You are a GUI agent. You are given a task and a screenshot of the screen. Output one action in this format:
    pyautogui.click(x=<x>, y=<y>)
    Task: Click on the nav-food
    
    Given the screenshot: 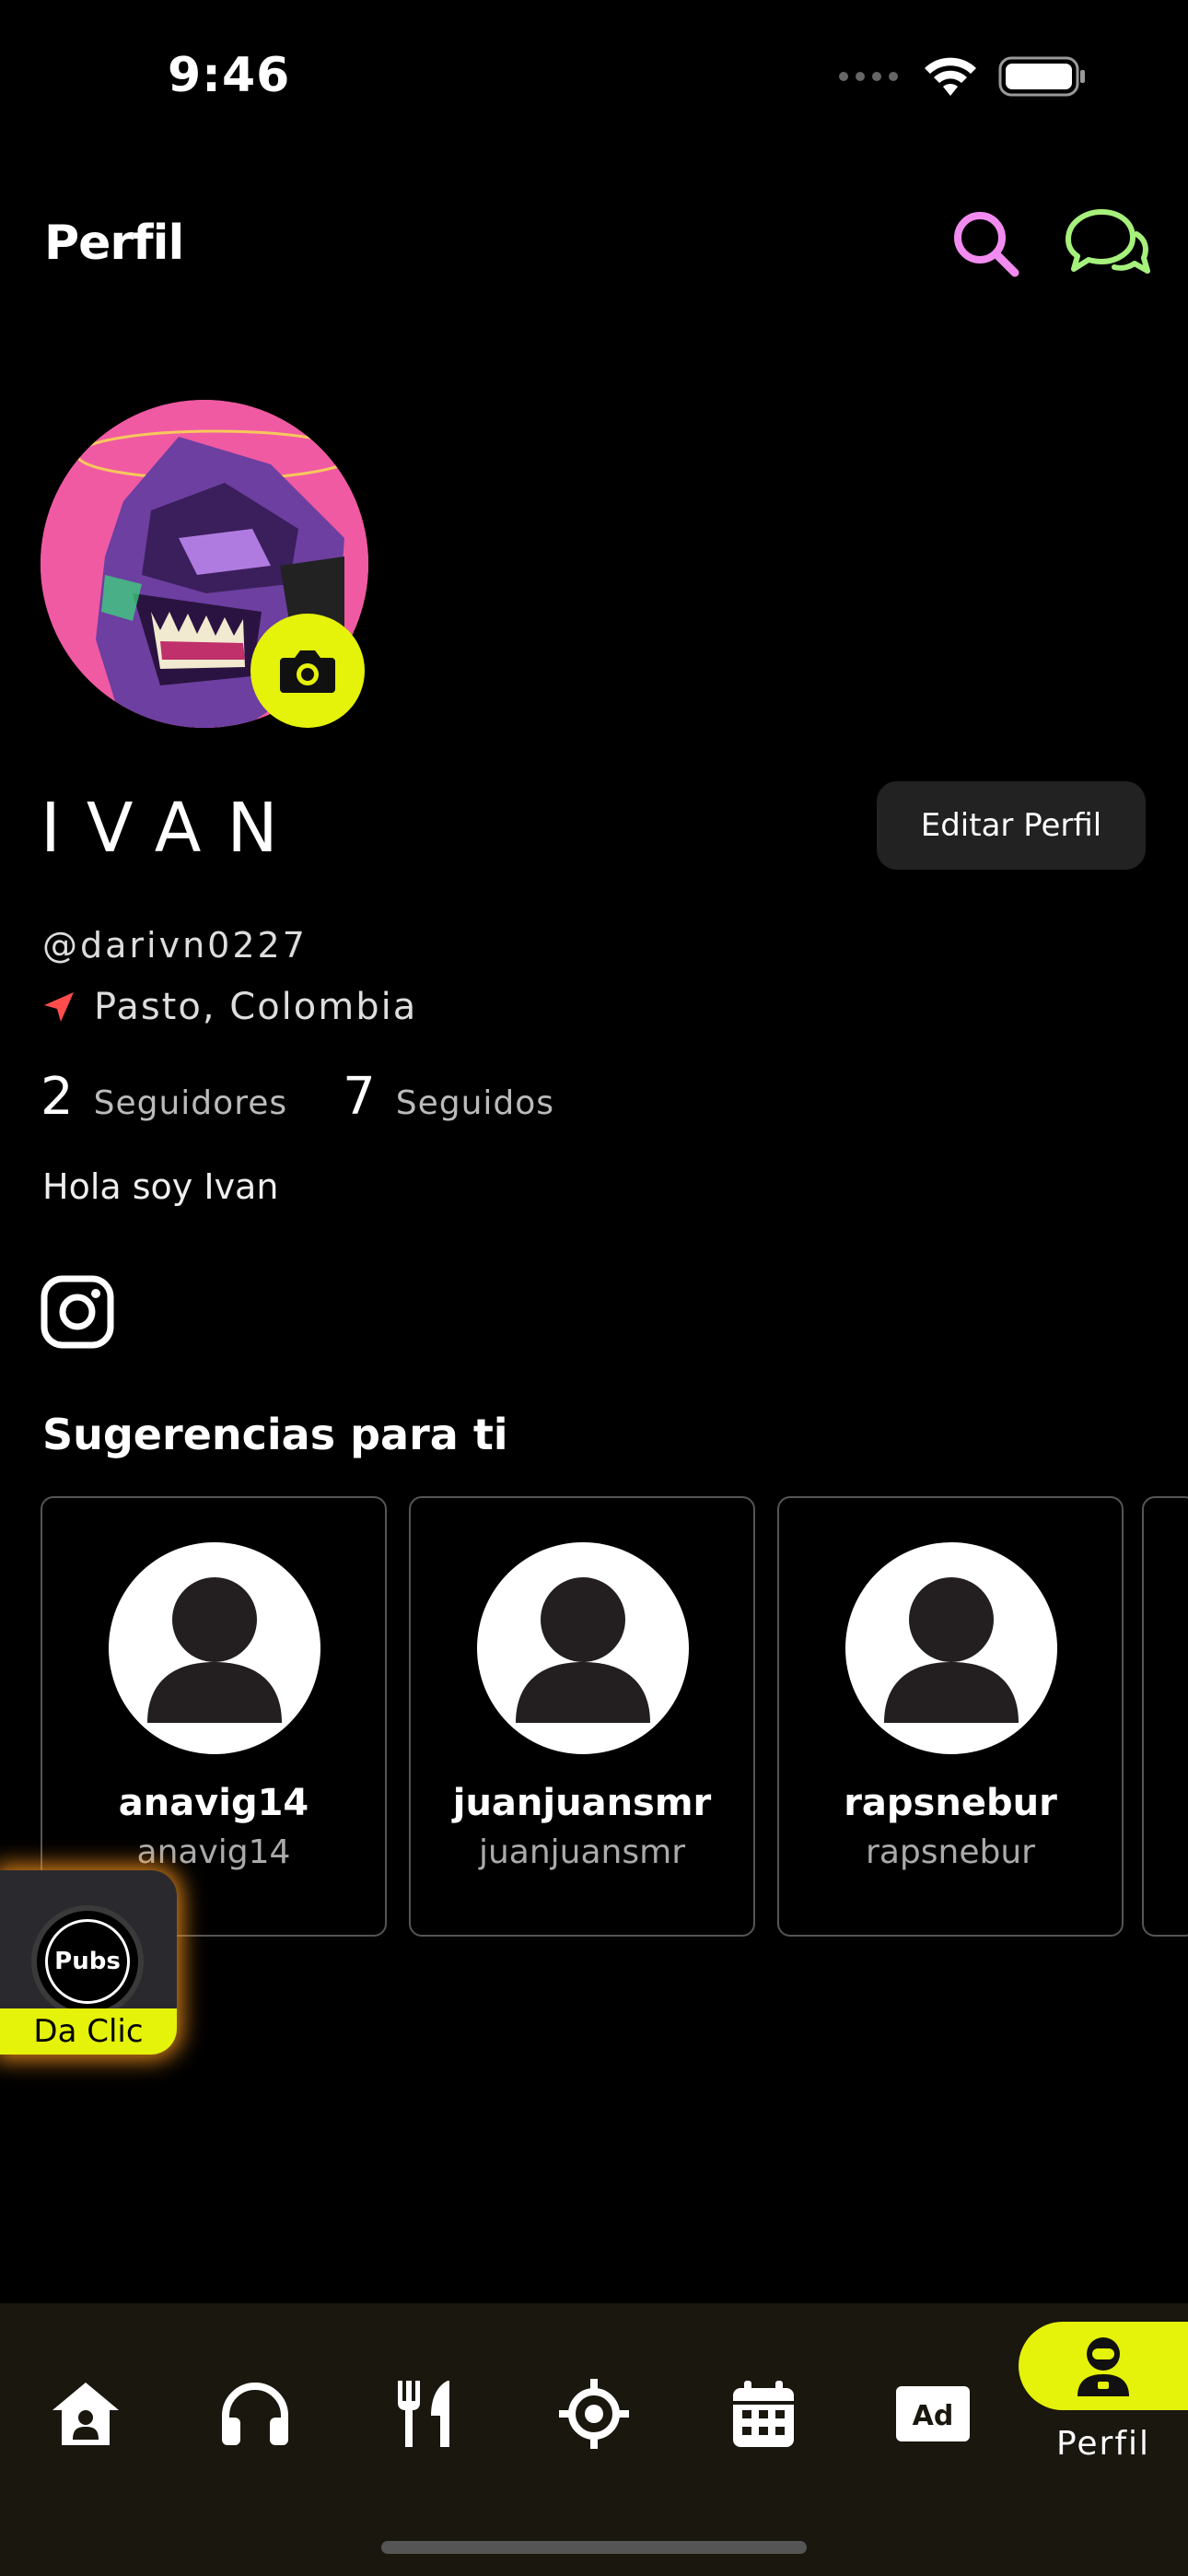 What is the action you would take?
    pyautogui.click(x=424, y=2414)
    